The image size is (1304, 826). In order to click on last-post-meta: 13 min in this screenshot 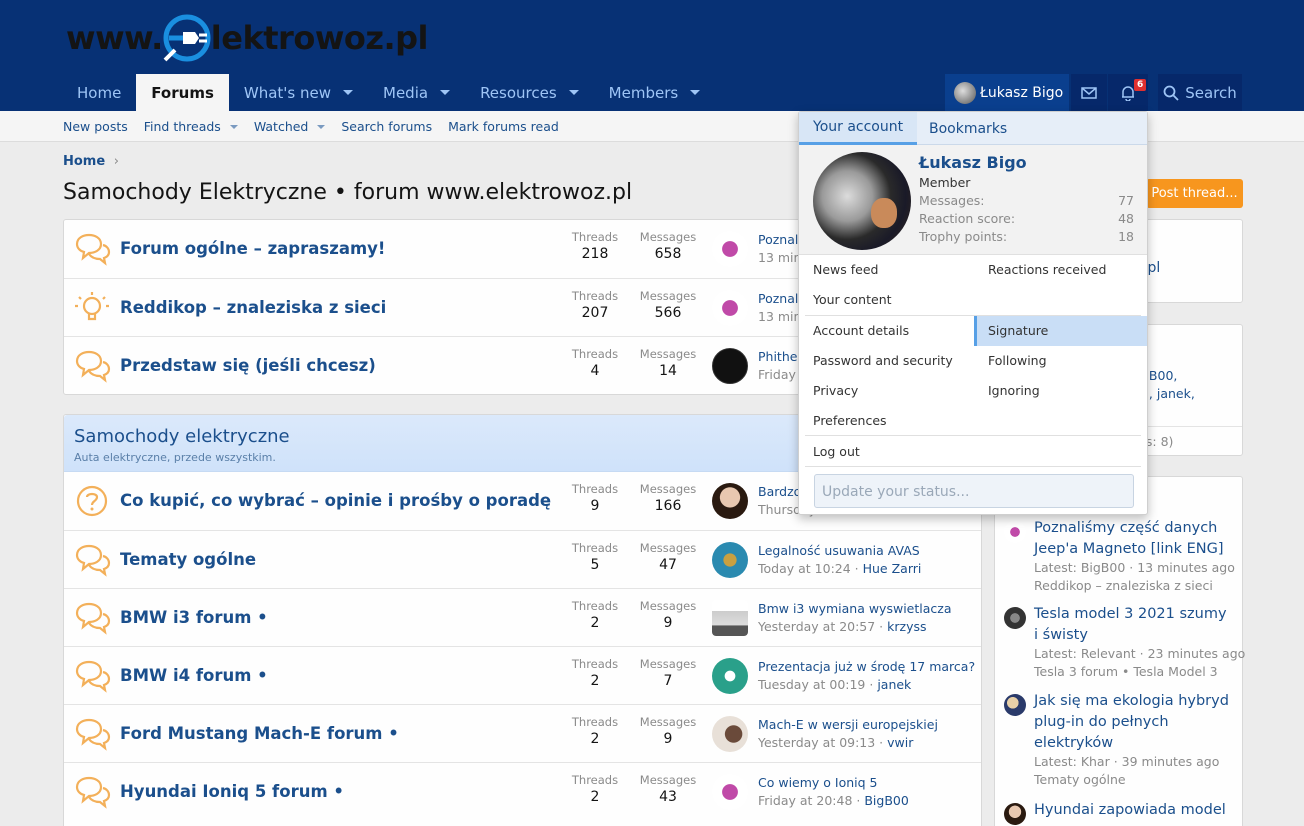, I will do `click(780, 316)`.